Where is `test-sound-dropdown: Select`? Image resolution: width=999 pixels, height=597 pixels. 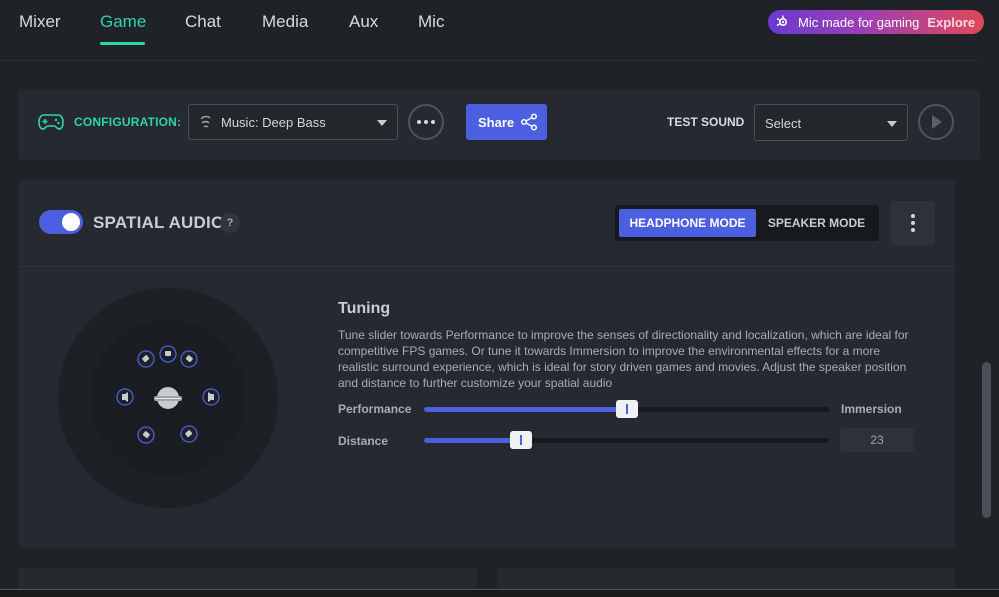
test-sound-dropdown: Select is located at coordinates (831, 122).